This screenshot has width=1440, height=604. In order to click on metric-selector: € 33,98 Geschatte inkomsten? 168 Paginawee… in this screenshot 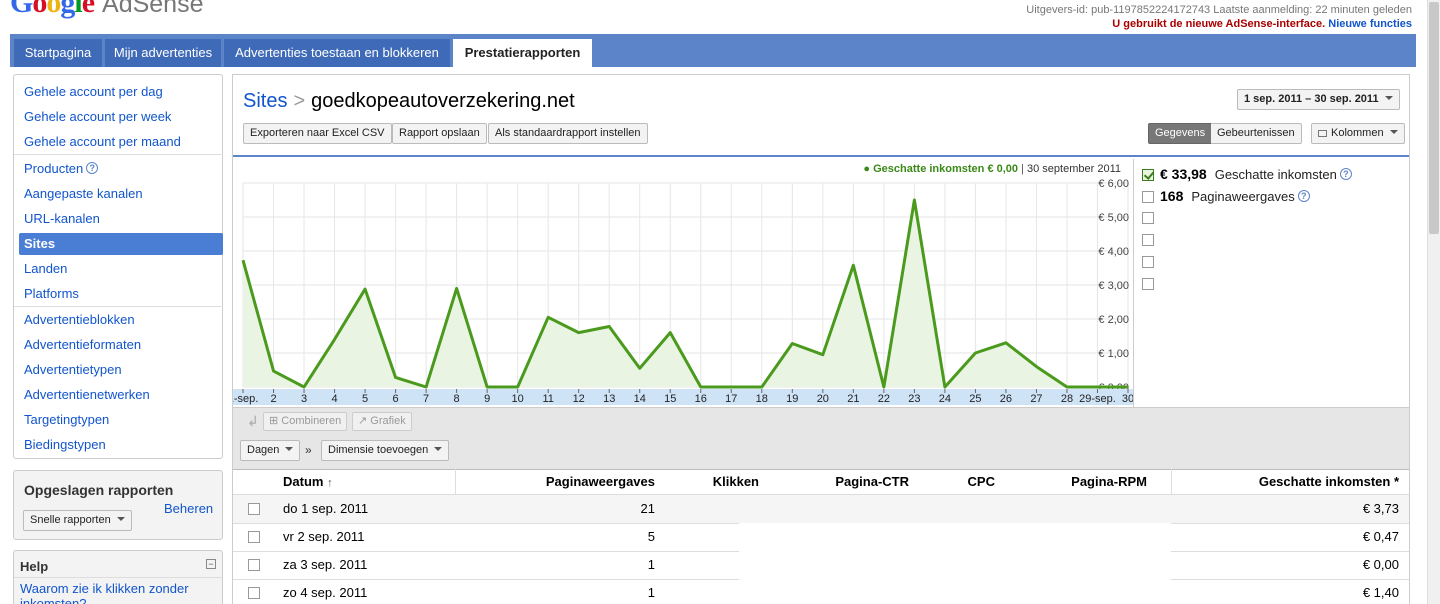, I will do `click(1271, 284)`.